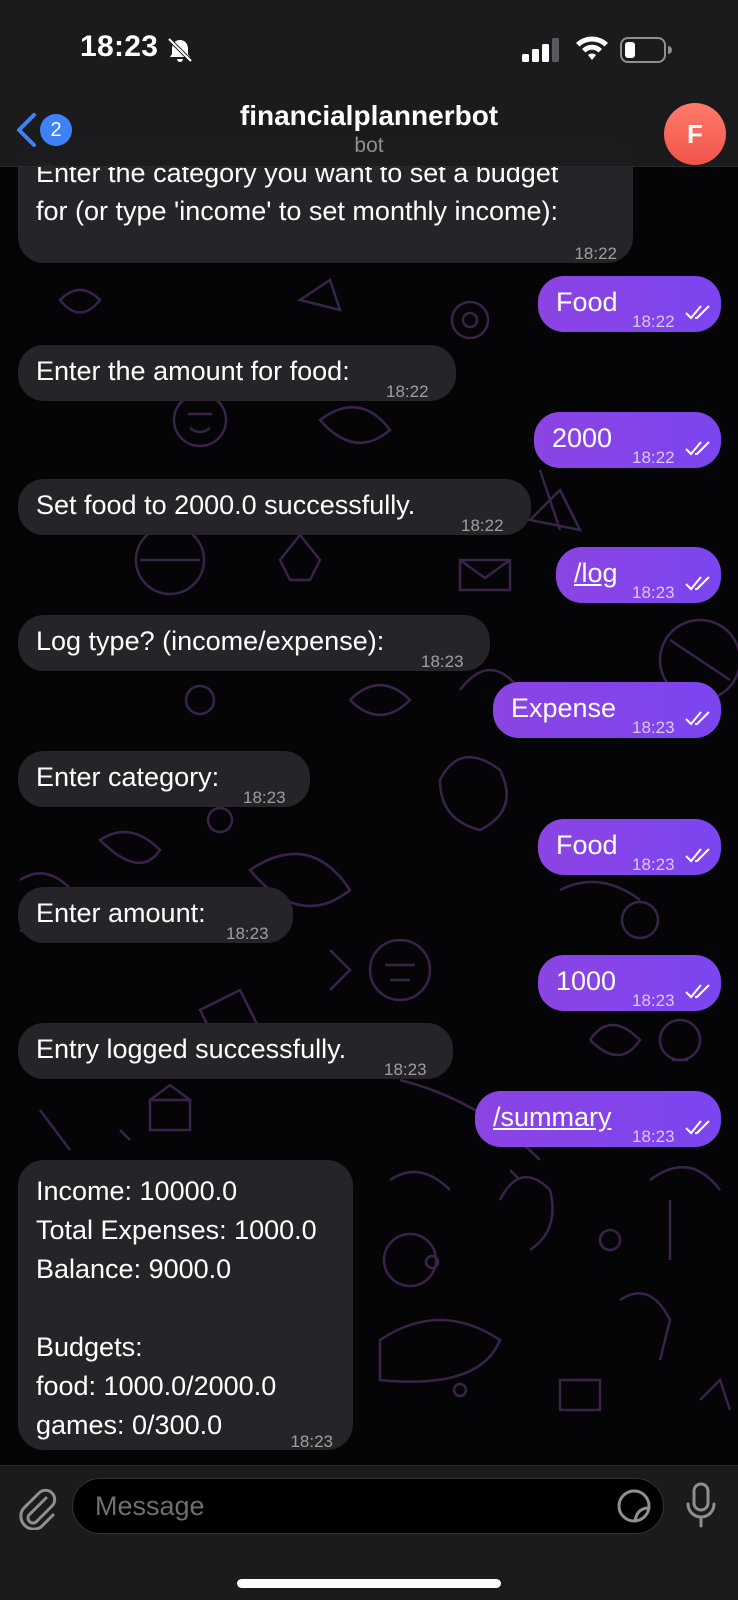  I want to click on status-time: 18:23, so click(119, 46).